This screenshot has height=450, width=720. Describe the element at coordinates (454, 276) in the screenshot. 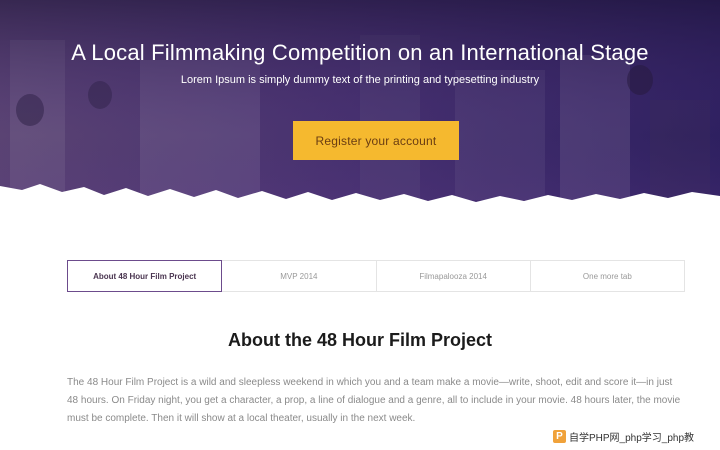

I see `tab-filmapalooza-2014: Filmapalooza 2014` at that location.